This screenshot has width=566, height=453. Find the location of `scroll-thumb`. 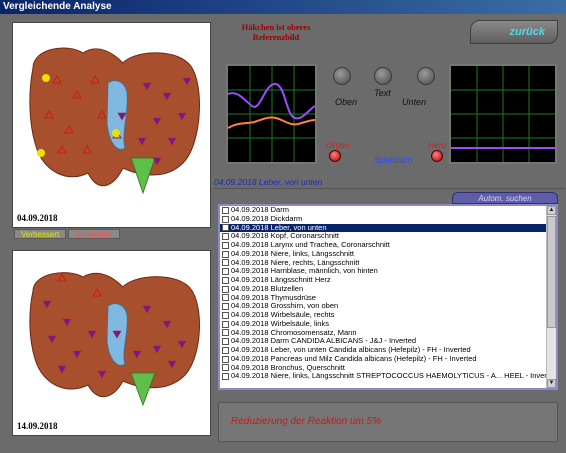

scroll-thumb is located at coordinates (551, 272).